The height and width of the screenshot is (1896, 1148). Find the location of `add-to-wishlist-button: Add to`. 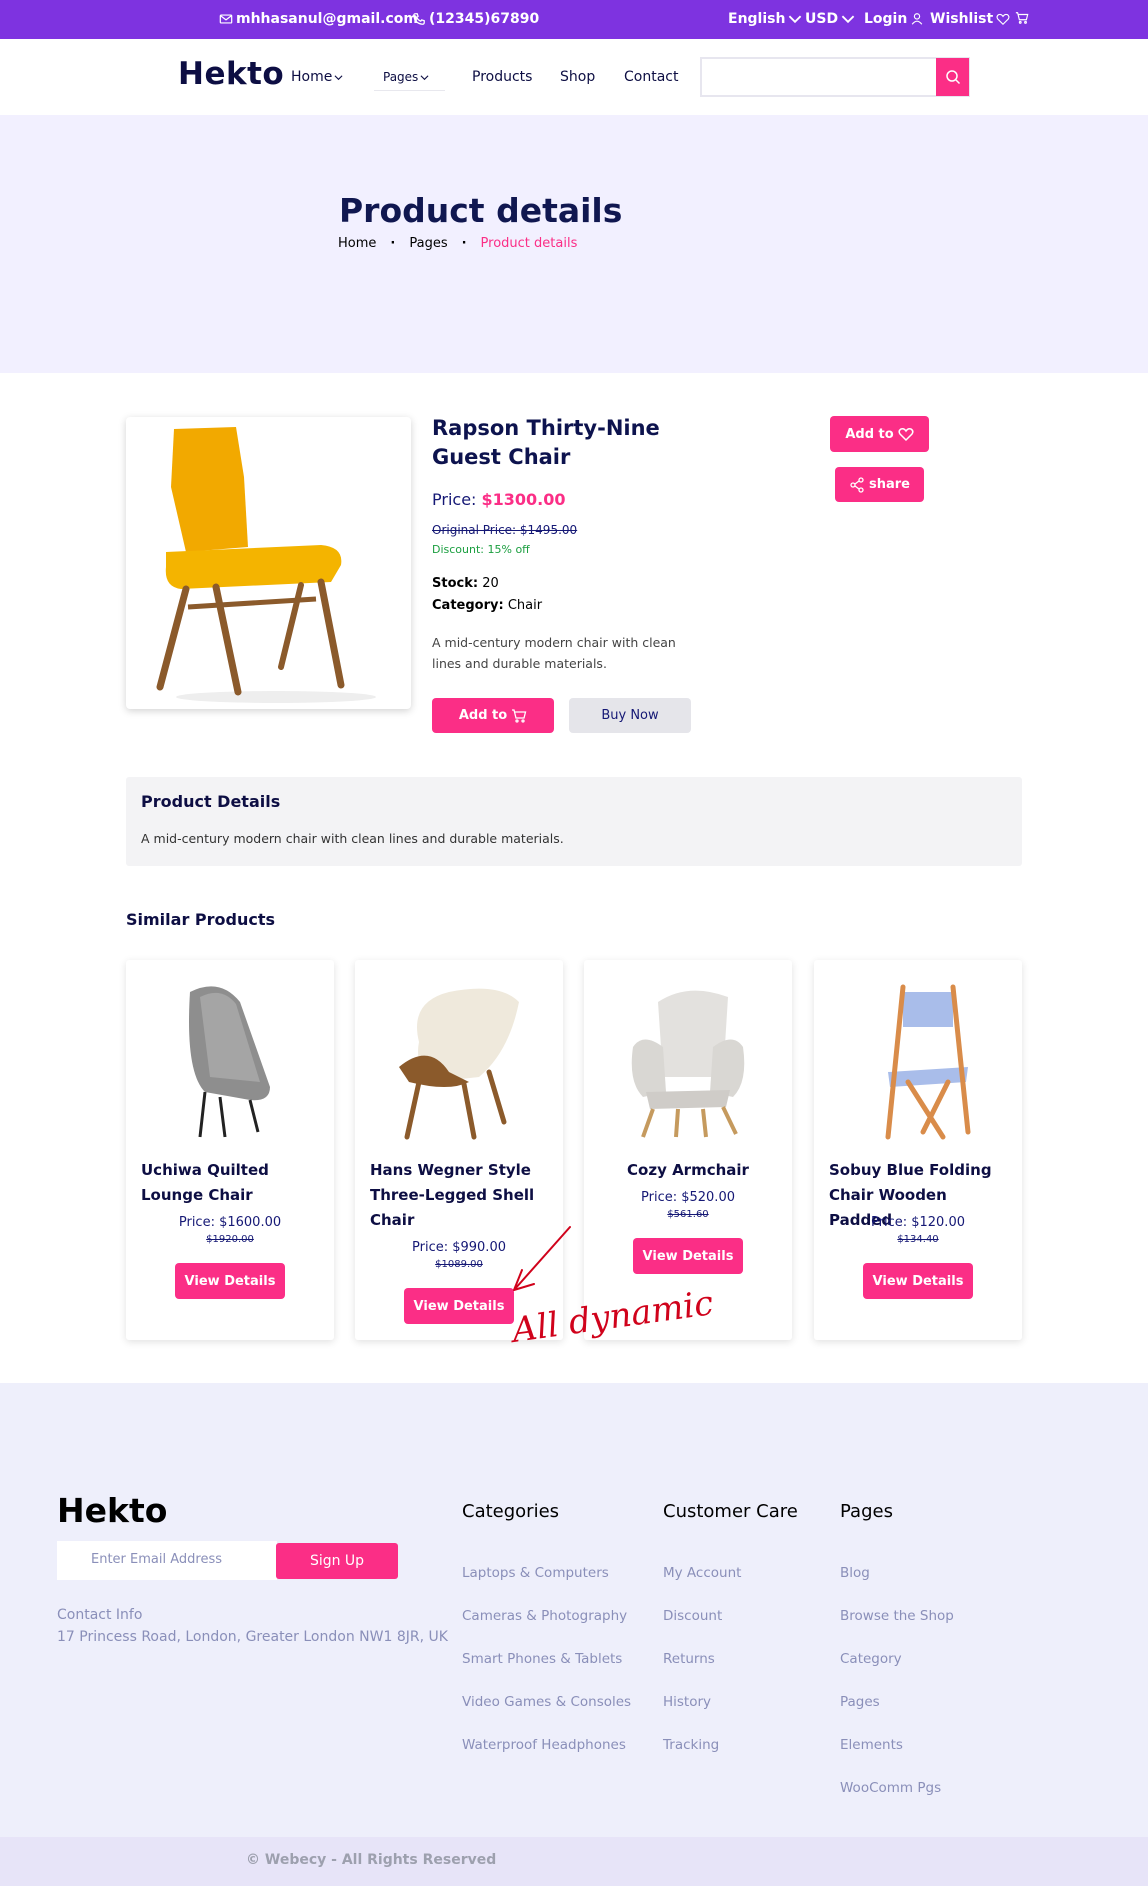

add-to-wishlist-button: Add to is located at coordinates (879, 434).